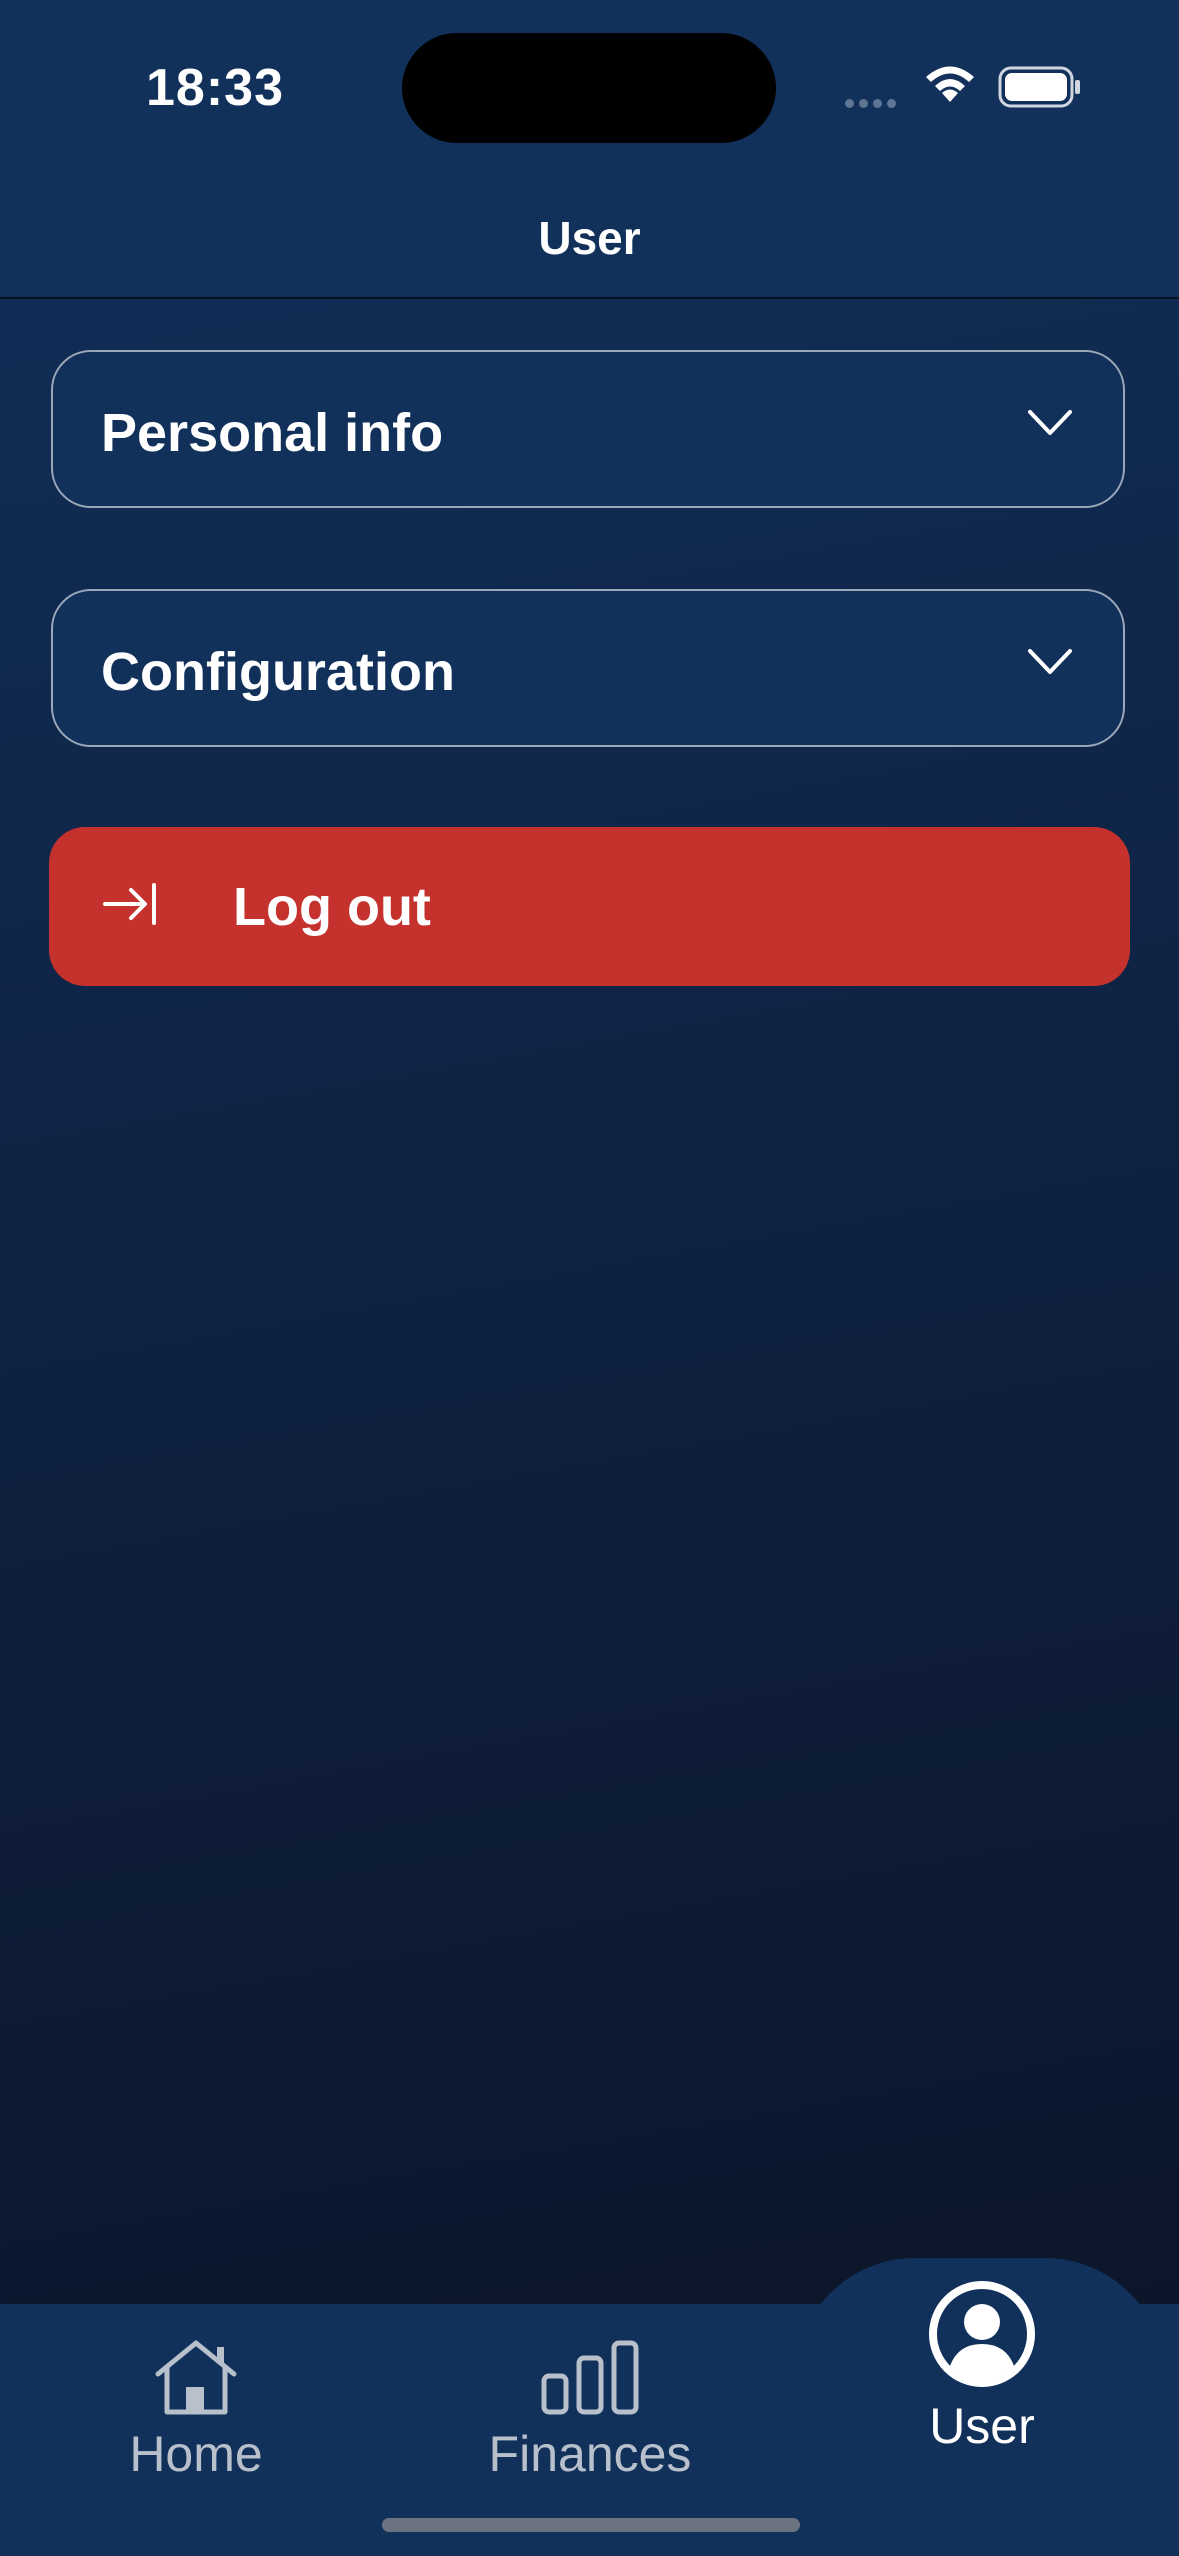 Image resolution: width=1179 pixels, height=2556 pixels. Describe the element at coordinates (215, 88) in the screenshot. I see `status-time: 18:33` at that location.